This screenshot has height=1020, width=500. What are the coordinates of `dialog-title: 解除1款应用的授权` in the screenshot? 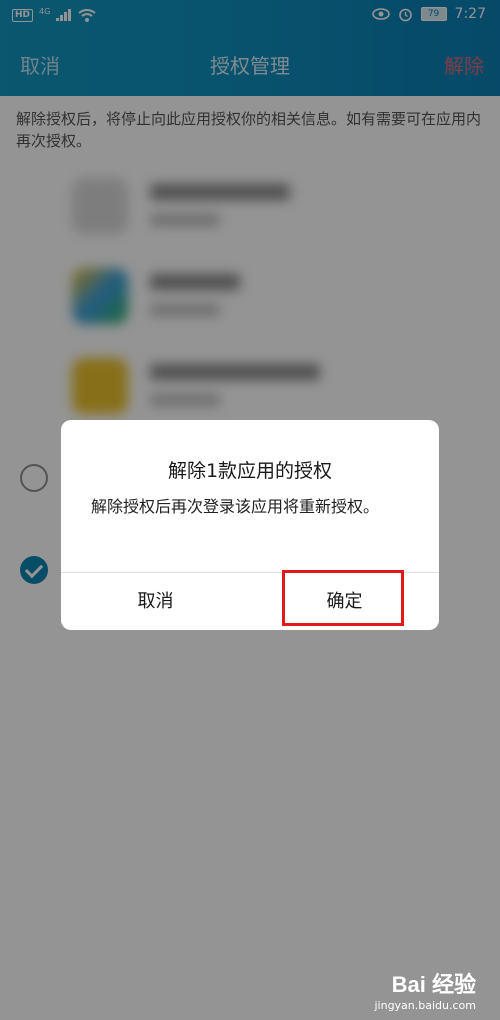 It's located at (250, 471).